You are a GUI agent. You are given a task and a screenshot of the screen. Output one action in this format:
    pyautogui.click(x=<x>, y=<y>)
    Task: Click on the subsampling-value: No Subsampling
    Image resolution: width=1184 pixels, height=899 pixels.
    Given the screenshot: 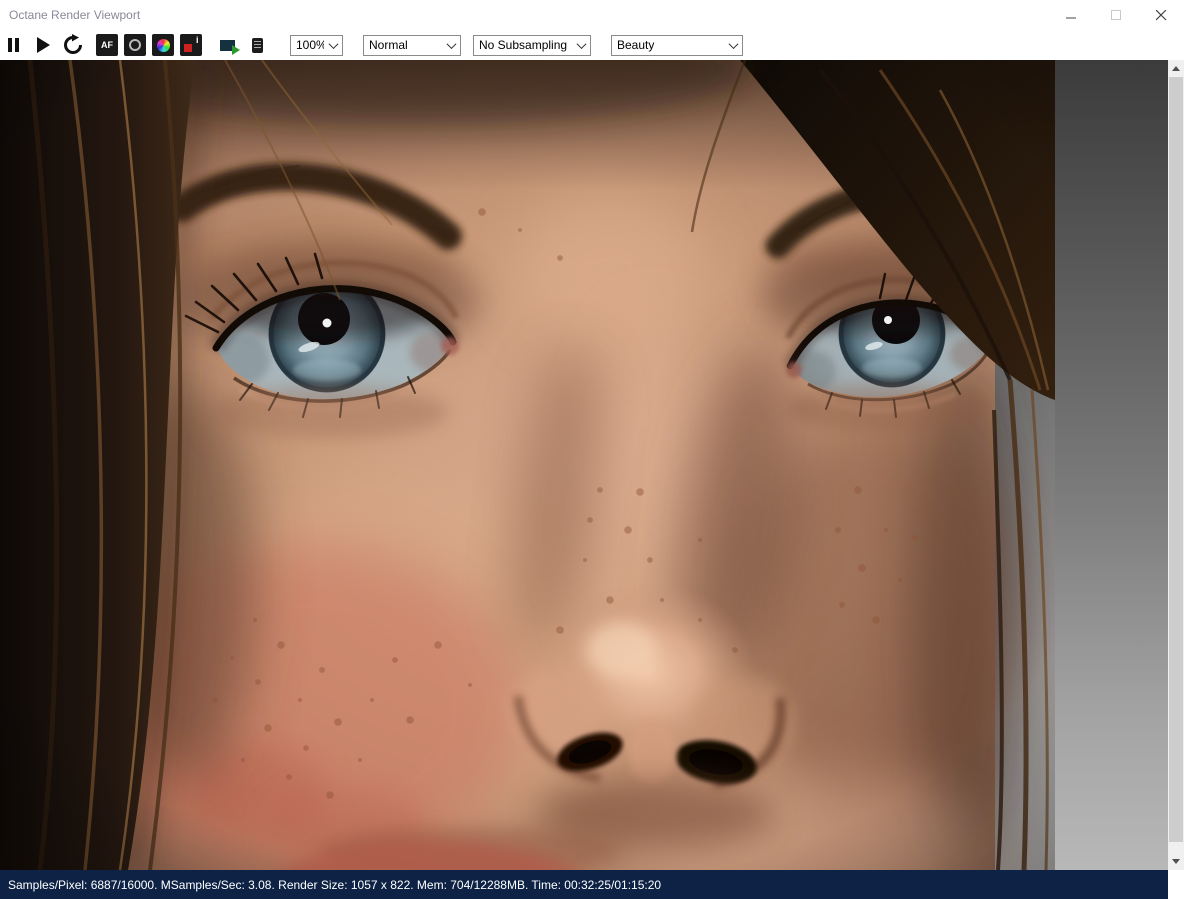 What is the action you would take?
    pyautogui.click(x=523, y=45)
    